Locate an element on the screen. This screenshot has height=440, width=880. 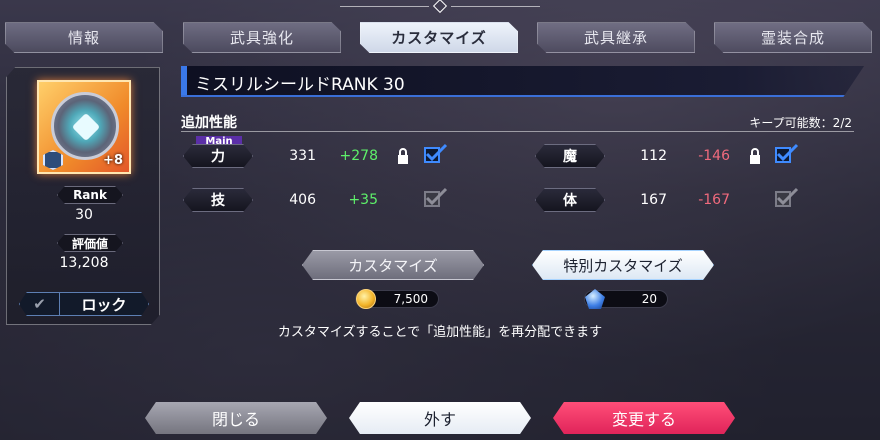
tab-customize: カスタマイズ is located at coordinates (439, 37).